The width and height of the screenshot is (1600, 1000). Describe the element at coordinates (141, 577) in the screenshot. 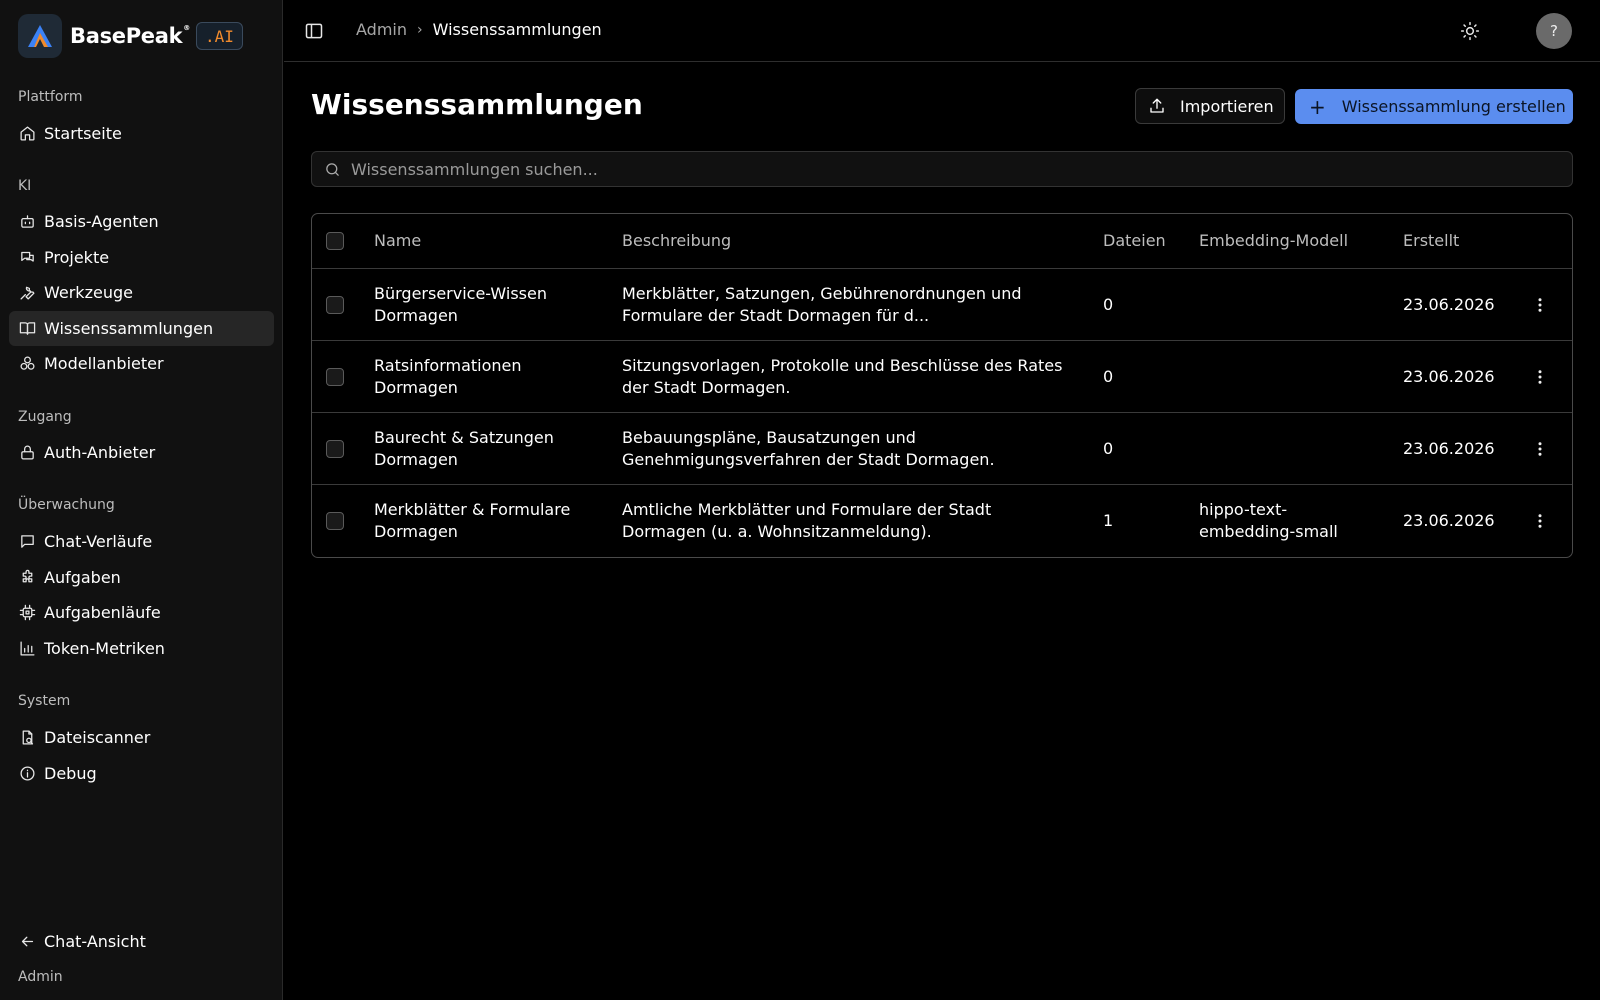

I see `sidebar-item-aufgaben: Aufgaben` at that location.